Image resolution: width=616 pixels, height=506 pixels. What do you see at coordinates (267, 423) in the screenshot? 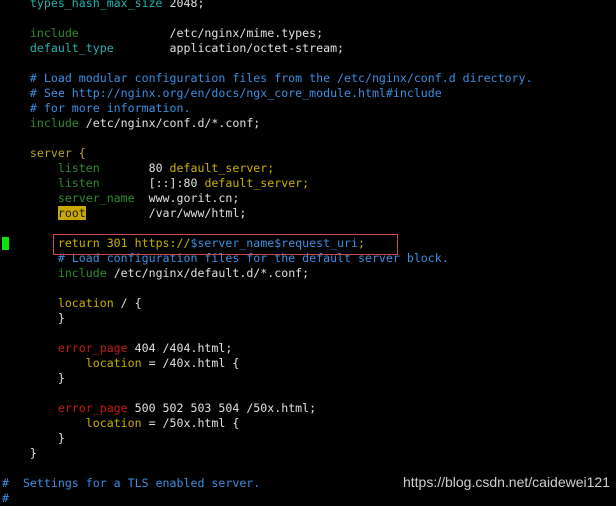
I see `code-line: location = /50x.html {` at bounding box center [267, 423].